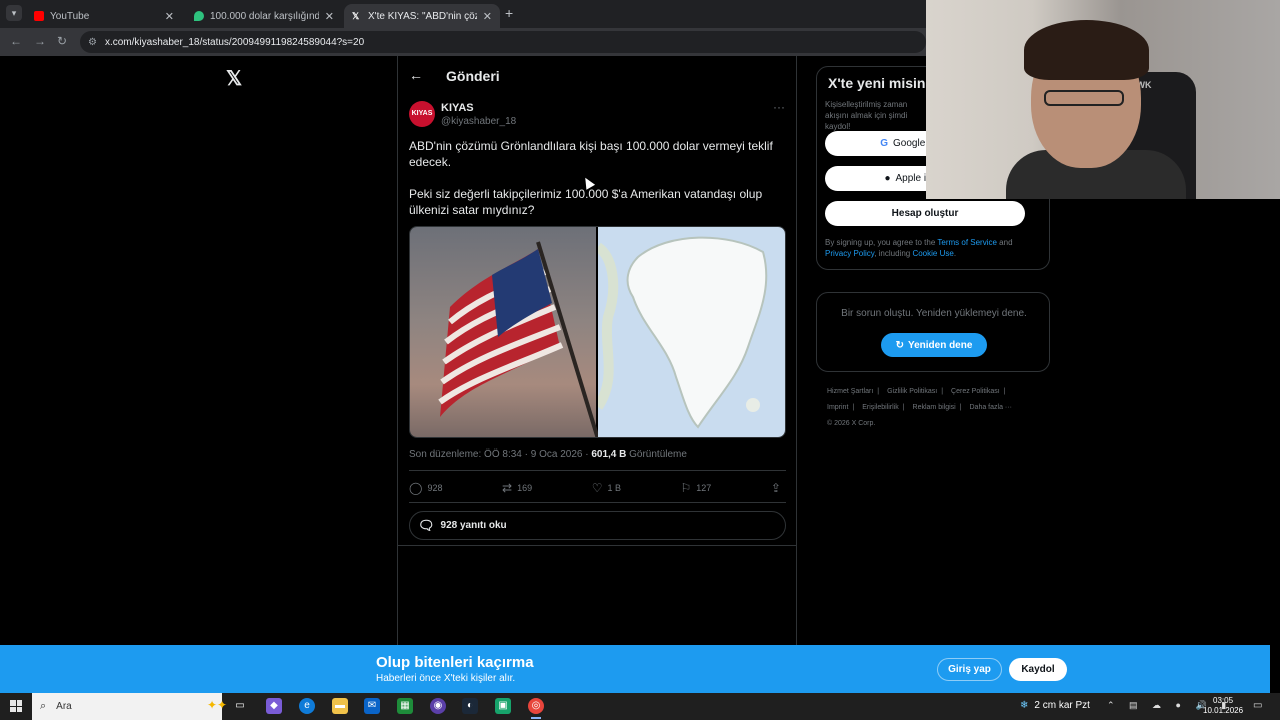  I want to click on like-button: ♡ 1 B, so click(606, 488).